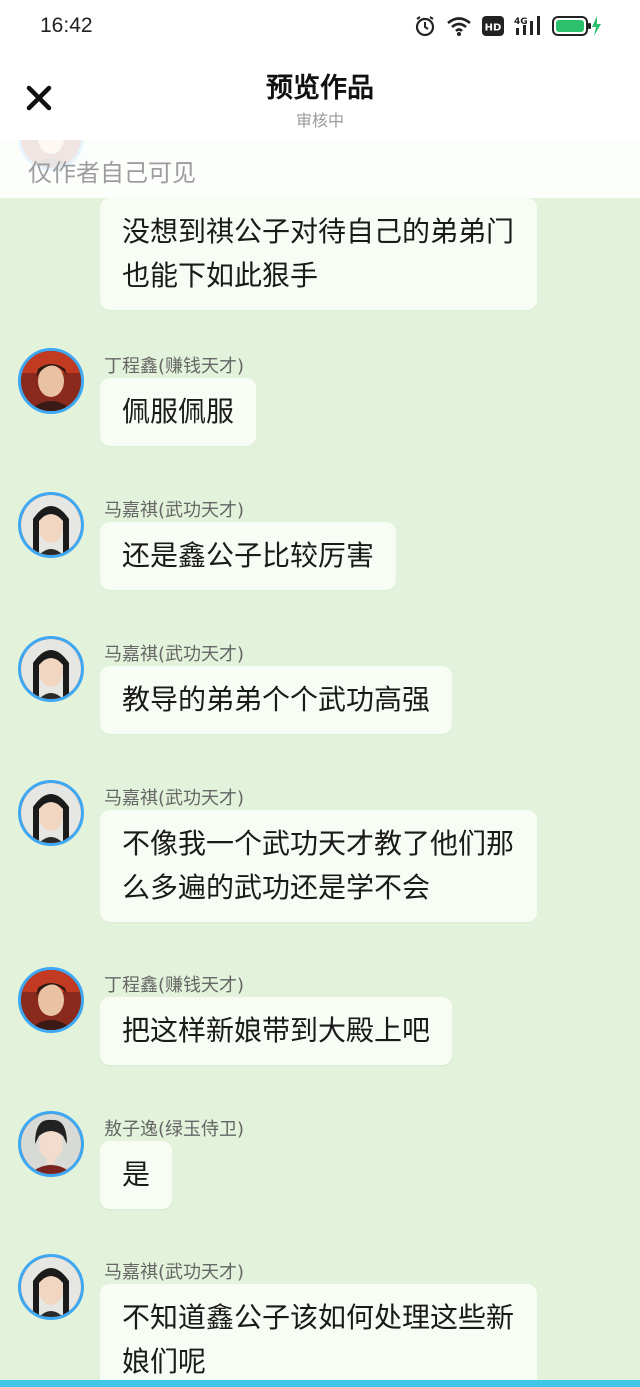  I want to click on battery-charging-icon, so click(577, 28).